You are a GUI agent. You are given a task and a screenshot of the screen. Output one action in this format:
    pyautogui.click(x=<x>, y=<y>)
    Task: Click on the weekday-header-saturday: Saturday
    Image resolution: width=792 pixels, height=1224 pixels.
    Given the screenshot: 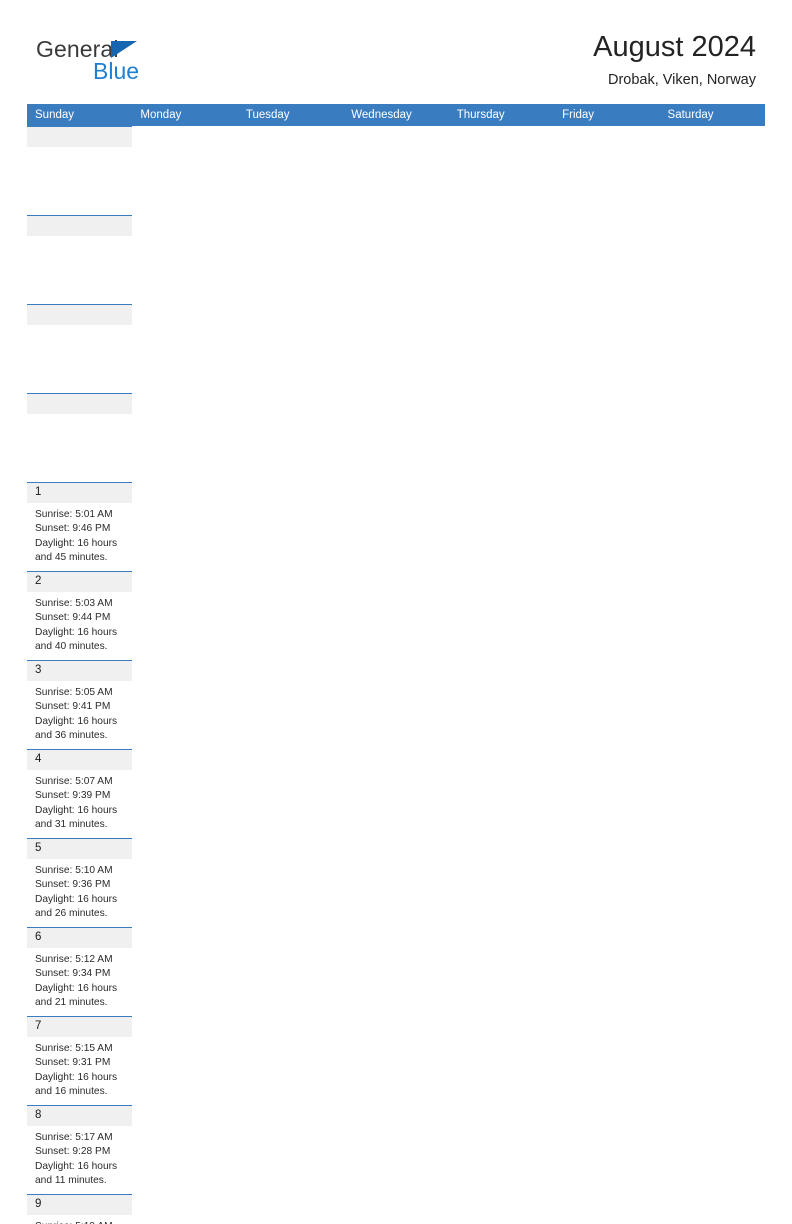 What is the action you would take?
    pyautogui.click(x=712, y=115)
    